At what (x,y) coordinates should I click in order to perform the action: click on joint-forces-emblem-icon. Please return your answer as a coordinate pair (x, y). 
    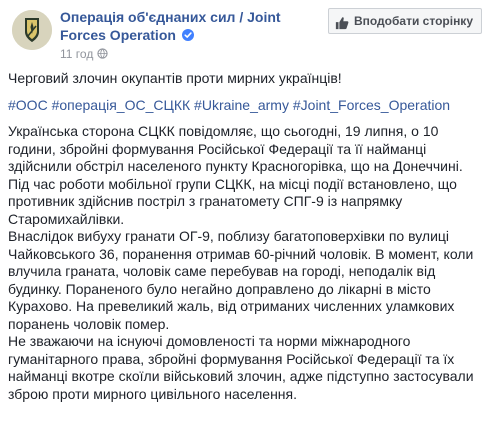
    Looking at the image, I should click on (32, 30).